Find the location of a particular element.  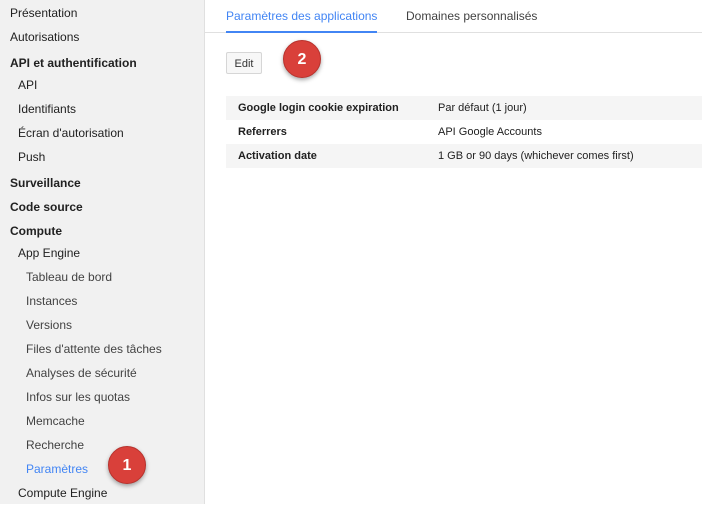

annotation-badge-2: 2 is located at coordinates (302, 59).